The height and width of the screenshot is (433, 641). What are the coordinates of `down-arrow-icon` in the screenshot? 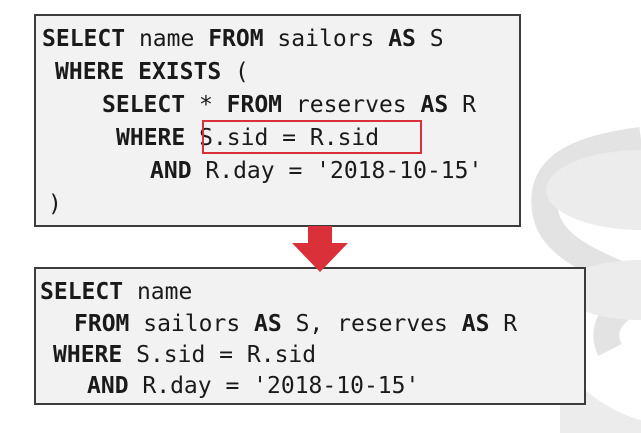 It's located at (320, 249).